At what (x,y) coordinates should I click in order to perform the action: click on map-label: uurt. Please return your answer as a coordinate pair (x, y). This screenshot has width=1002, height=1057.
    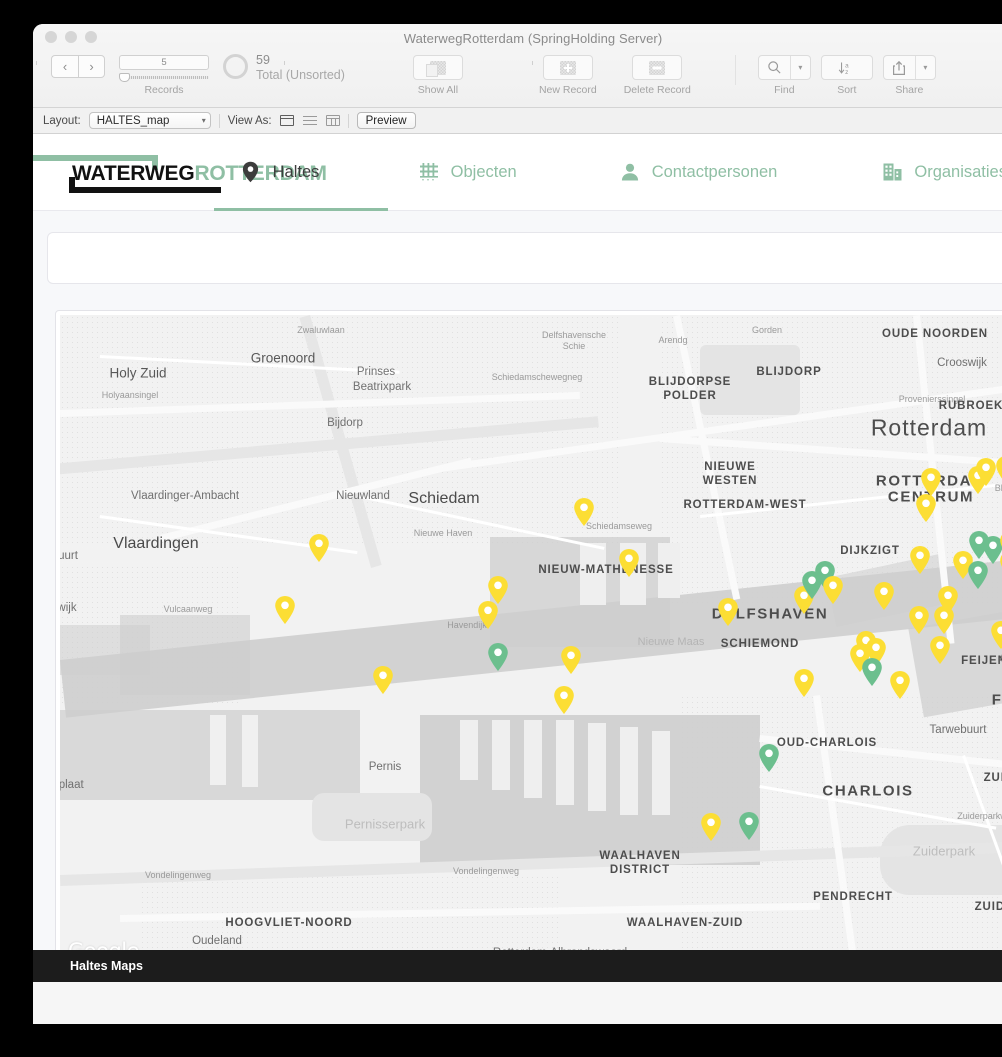
    Looking at the image, I should click on (69, 556).